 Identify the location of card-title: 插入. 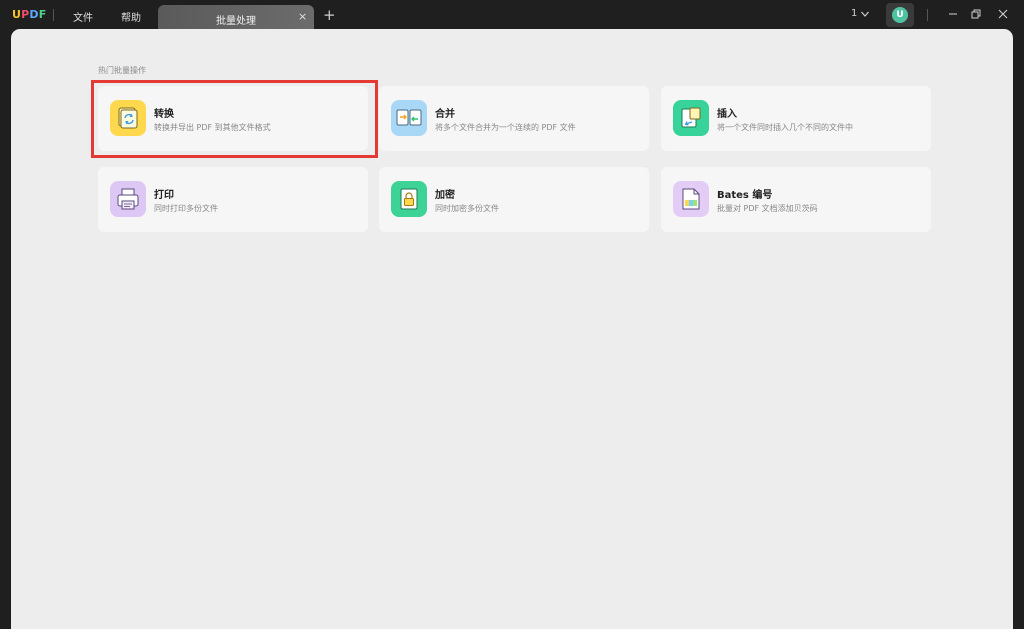
(727, 114).